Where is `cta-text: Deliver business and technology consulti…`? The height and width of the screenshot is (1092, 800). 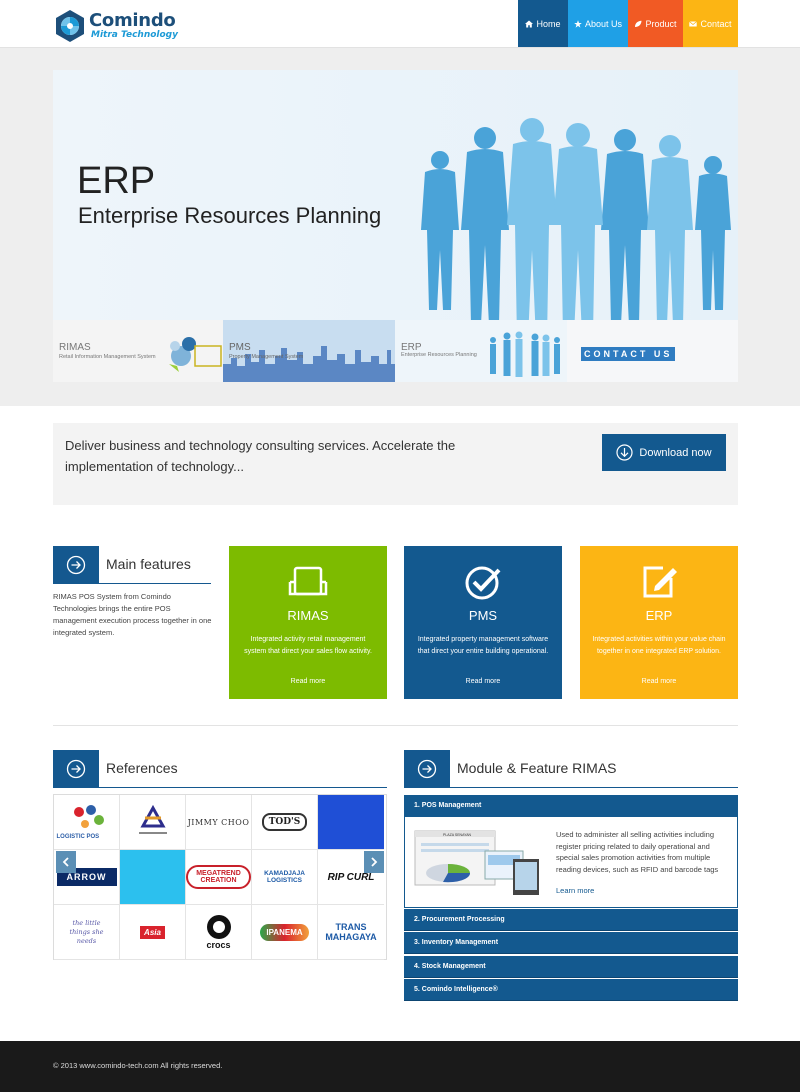 cta-text: Deliver business and technology consulti… is located at coordinates (260, 456).